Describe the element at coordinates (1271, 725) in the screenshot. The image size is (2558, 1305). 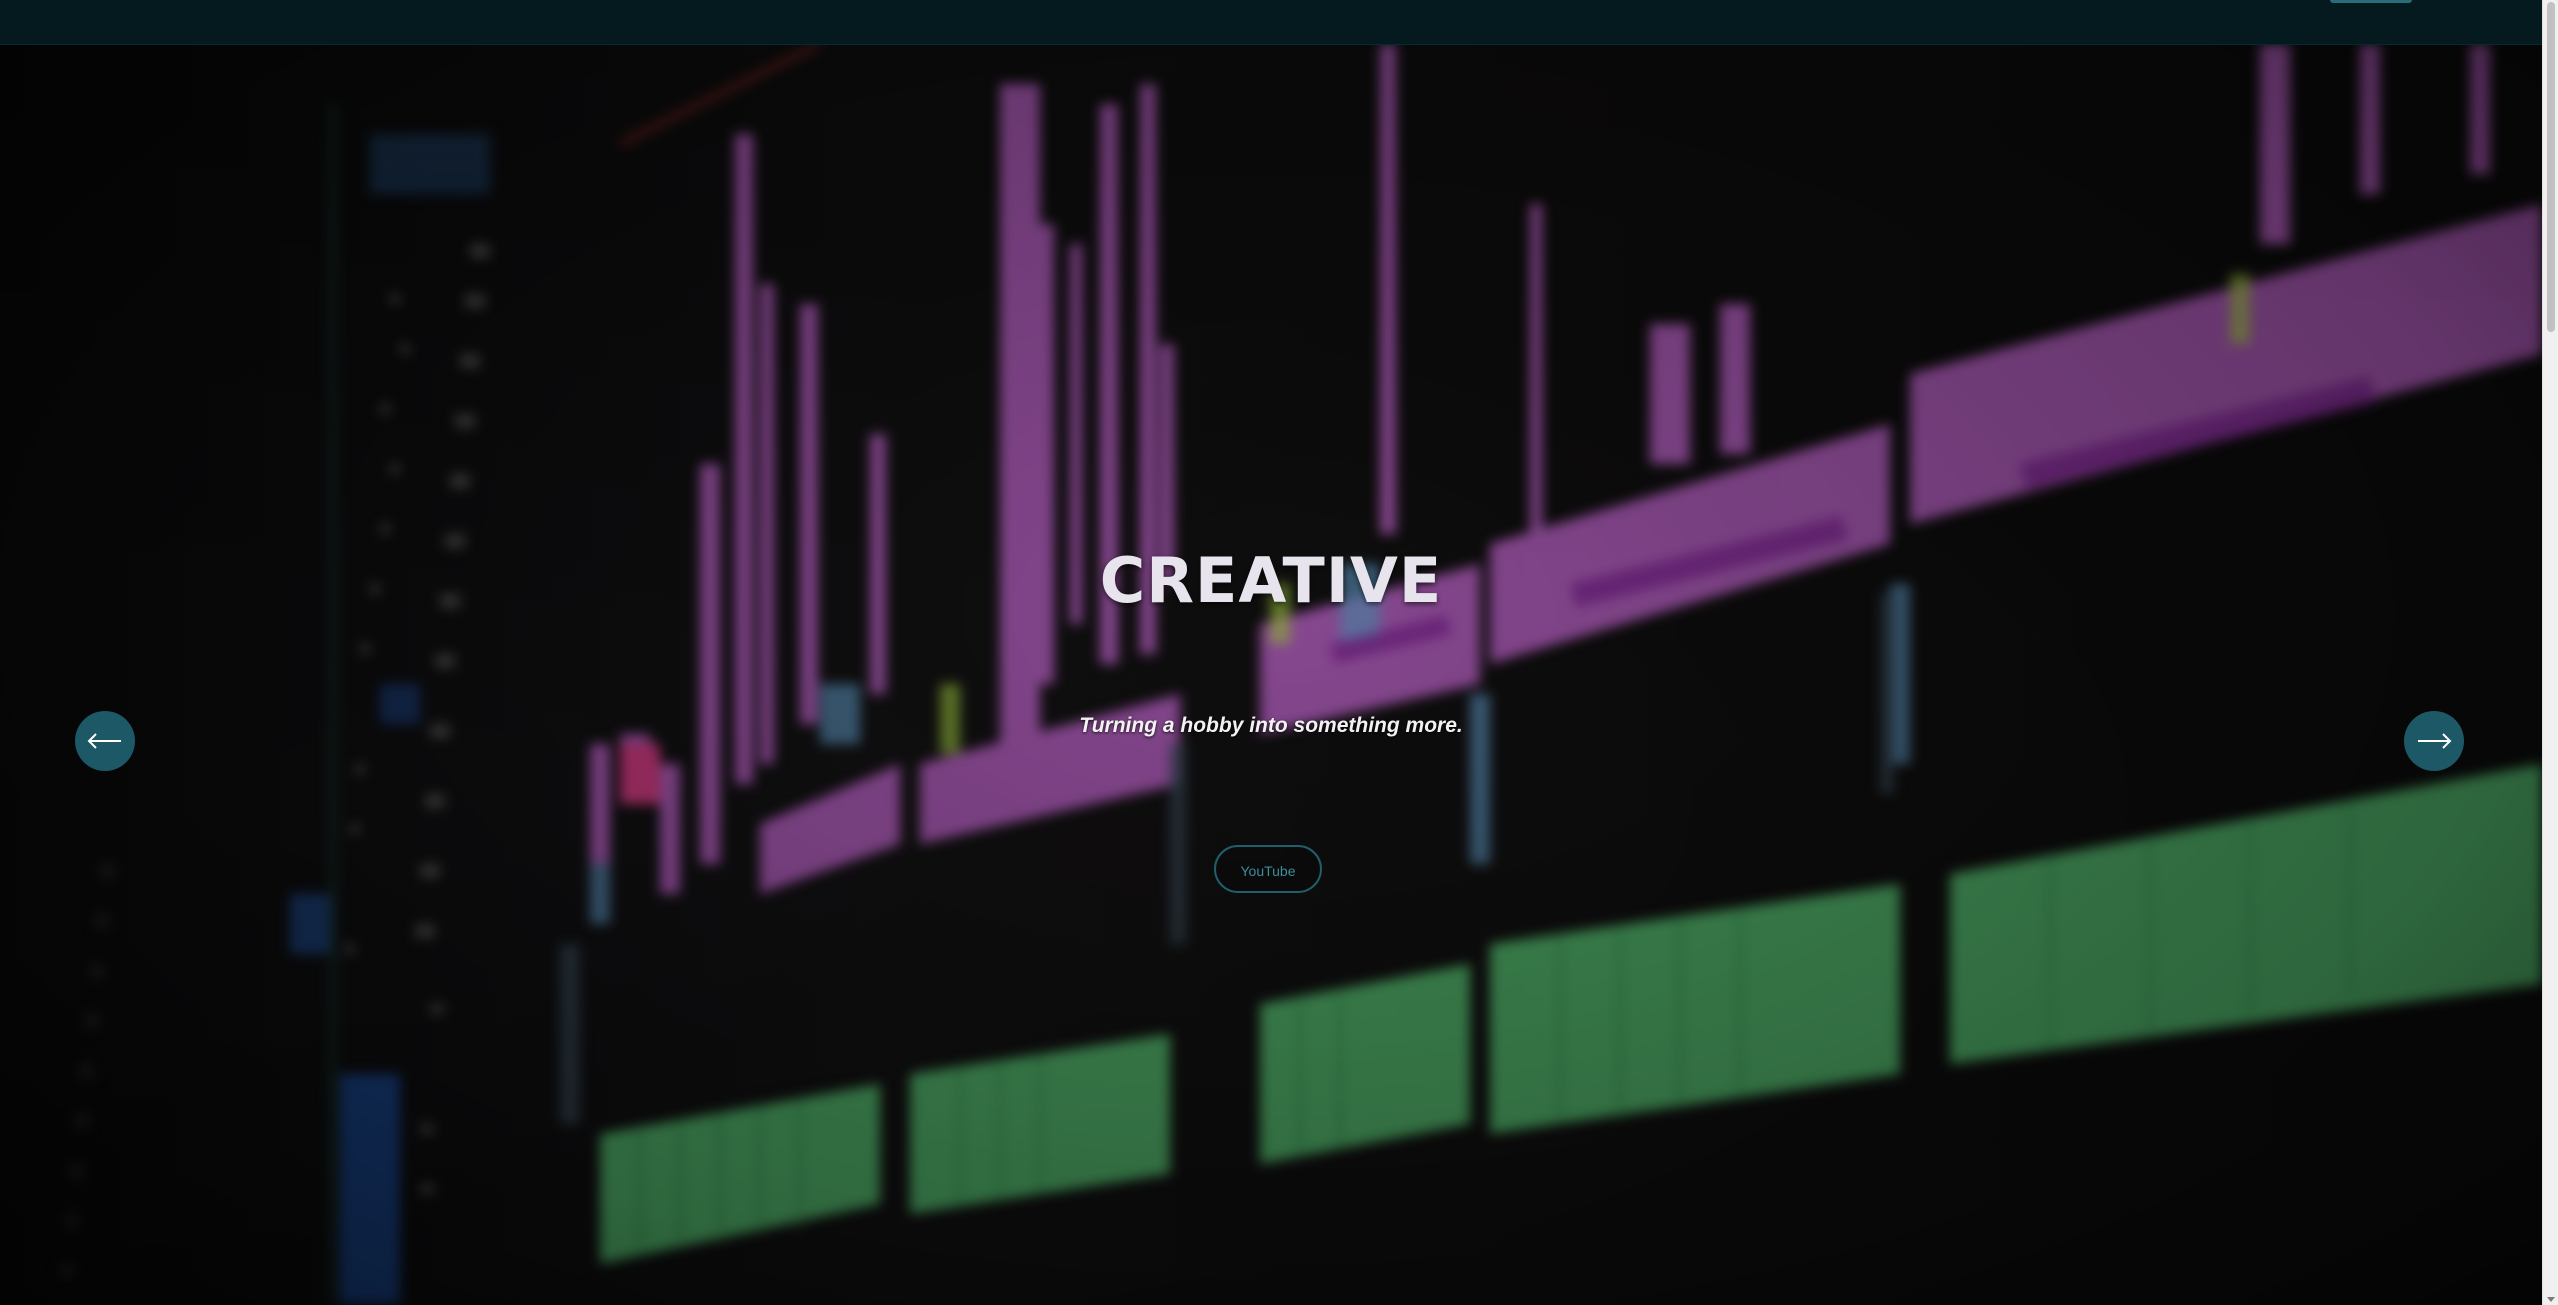
I see `hero-subtitle: Turning a hobby into something more.` at that location.